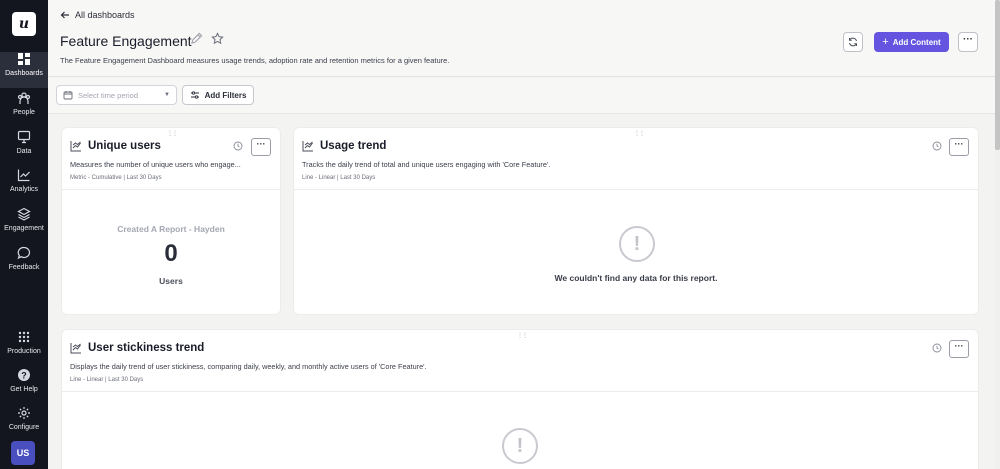 The height and width of the screenshot is (469, 1000). I want to click on sidebar-item-get-help: ? Get Help, so click(24, 386).